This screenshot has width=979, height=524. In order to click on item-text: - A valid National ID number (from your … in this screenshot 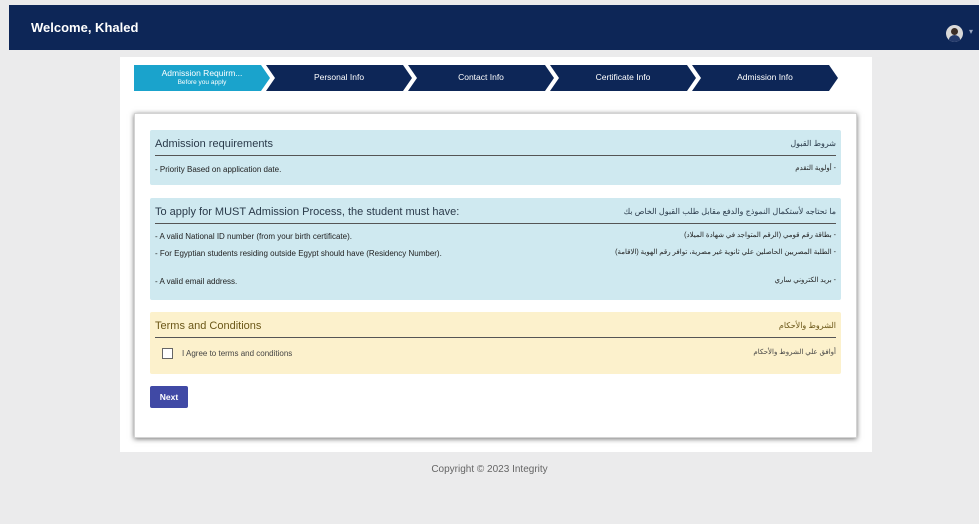, I will do `click(253, 236)`.